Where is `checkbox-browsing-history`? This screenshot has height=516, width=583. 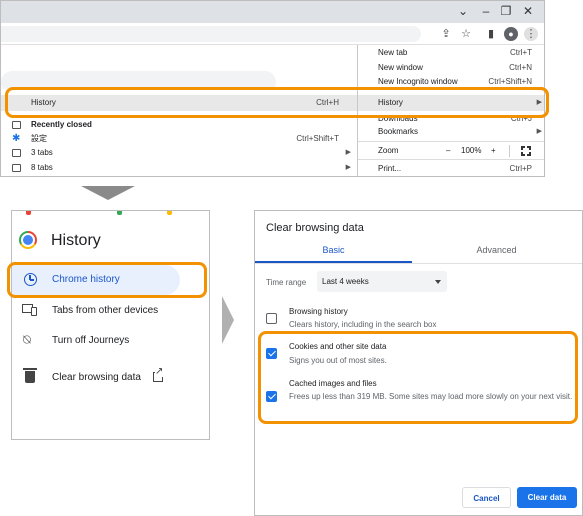
checkbox-browsing-history is located at coordinates (271, 318).